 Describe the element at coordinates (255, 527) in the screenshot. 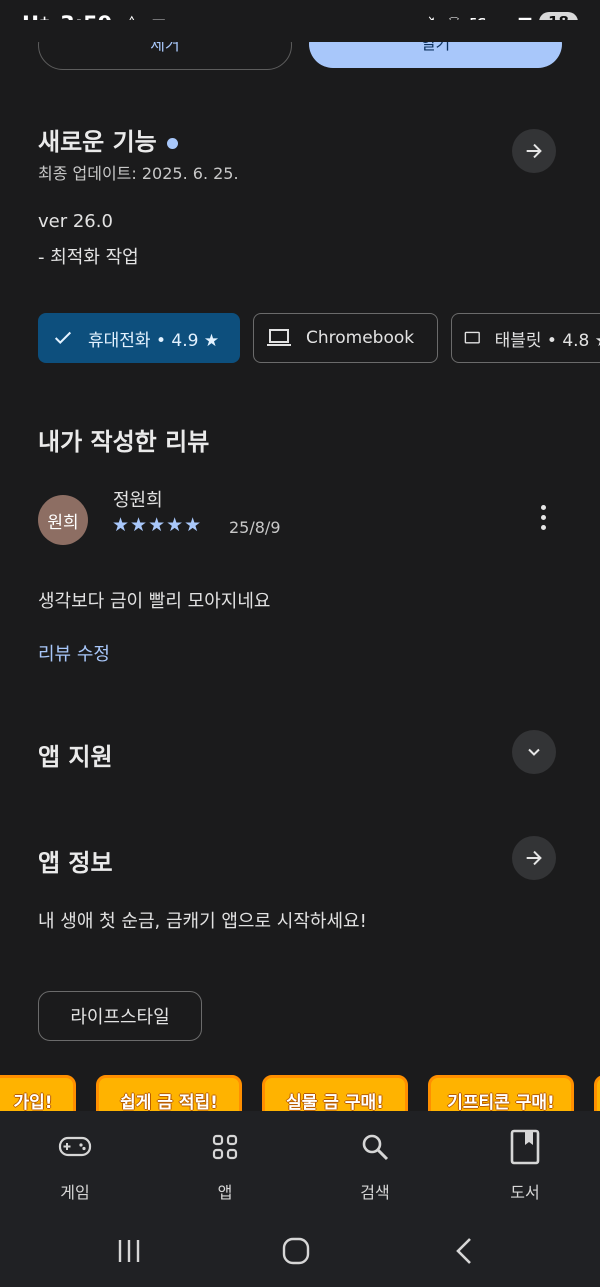

I see `review-date: 25/8/9` at that location.